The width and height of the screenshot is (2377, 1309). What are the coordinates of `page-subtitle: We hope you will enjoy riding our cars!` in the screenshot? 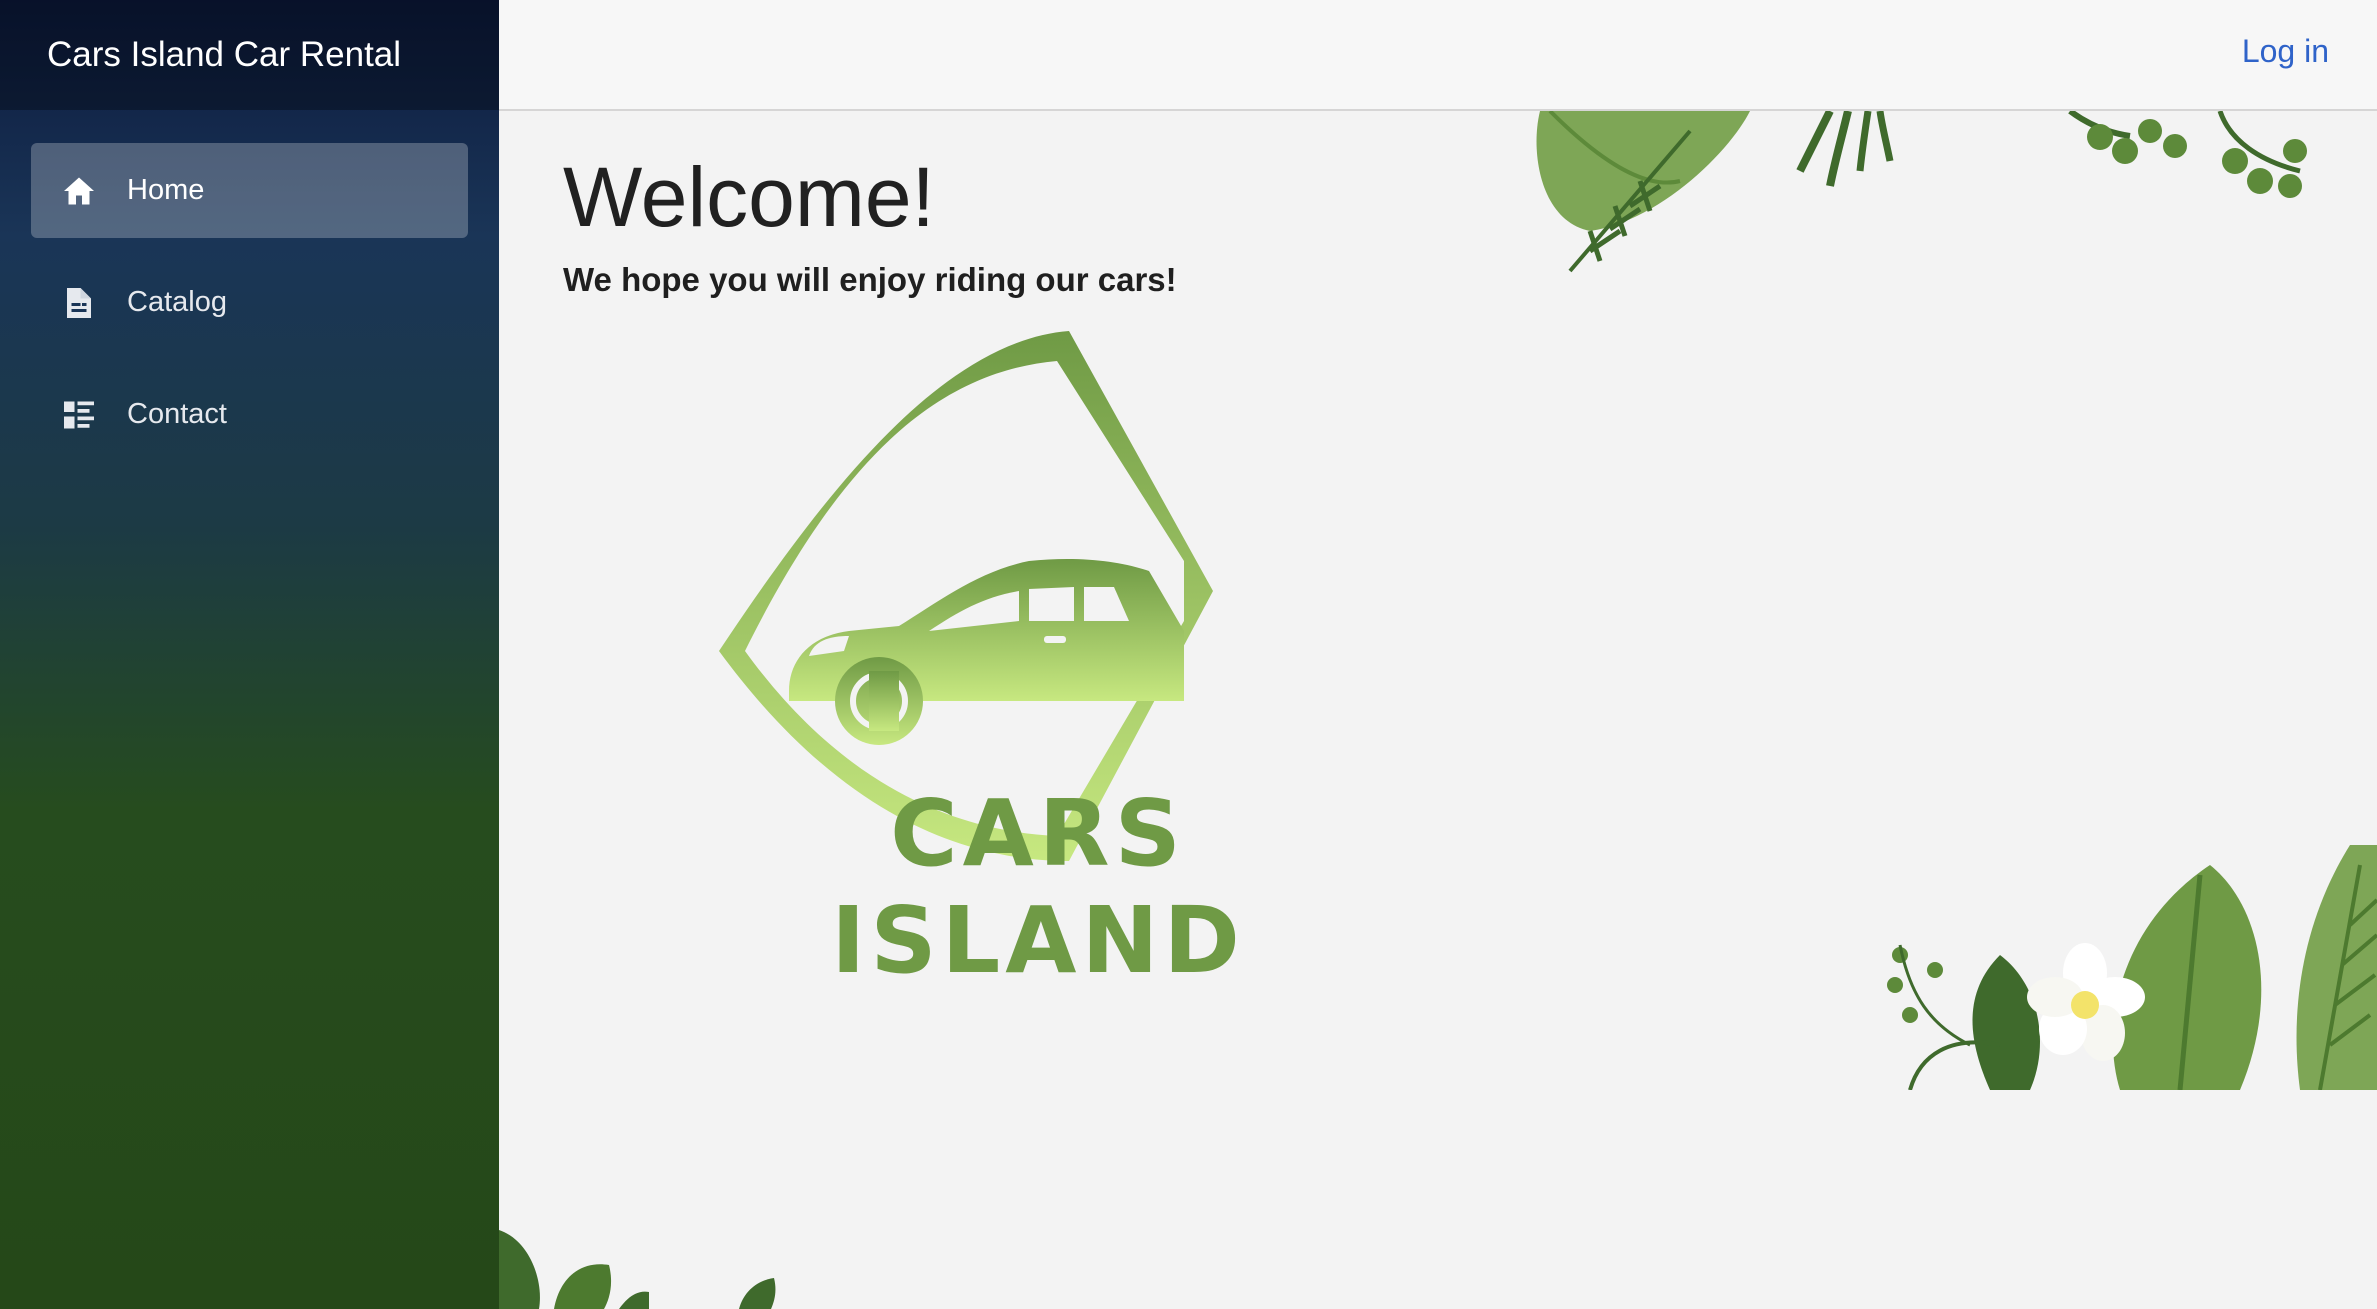 It's located at (870, 279).